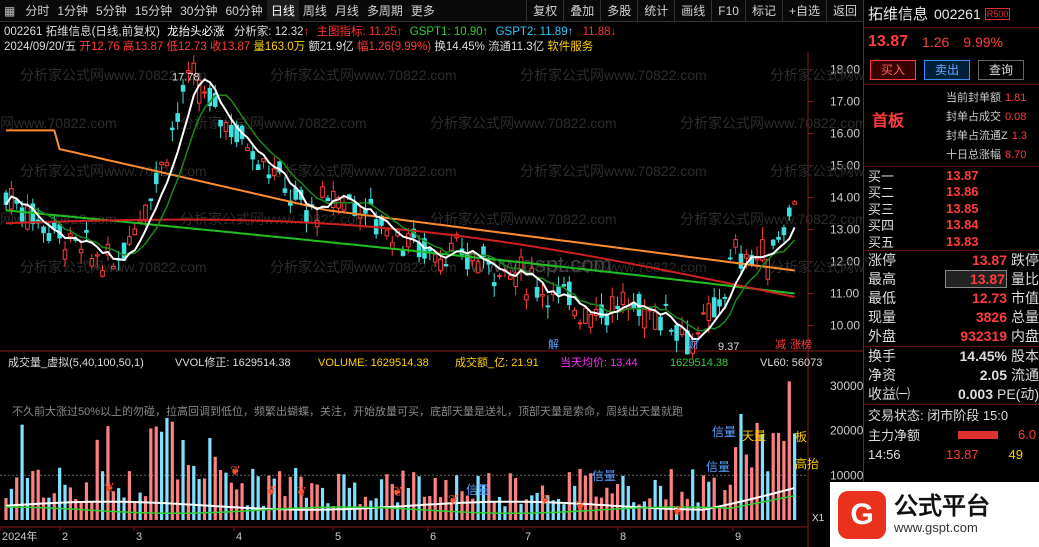  What do you see at coordinates (844, 11) in the screenshot?
I see `toolbar-right-8: 返回` at bounding box center [844, 11].